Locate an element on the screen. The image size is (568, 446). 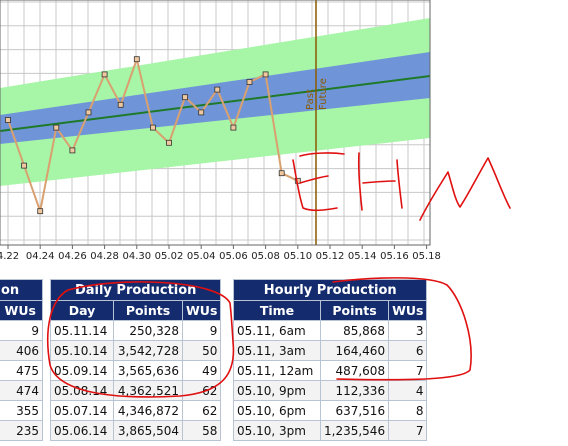
table-row: 05.07.14 4,346,872 62 is located at coordinates (136, 410).